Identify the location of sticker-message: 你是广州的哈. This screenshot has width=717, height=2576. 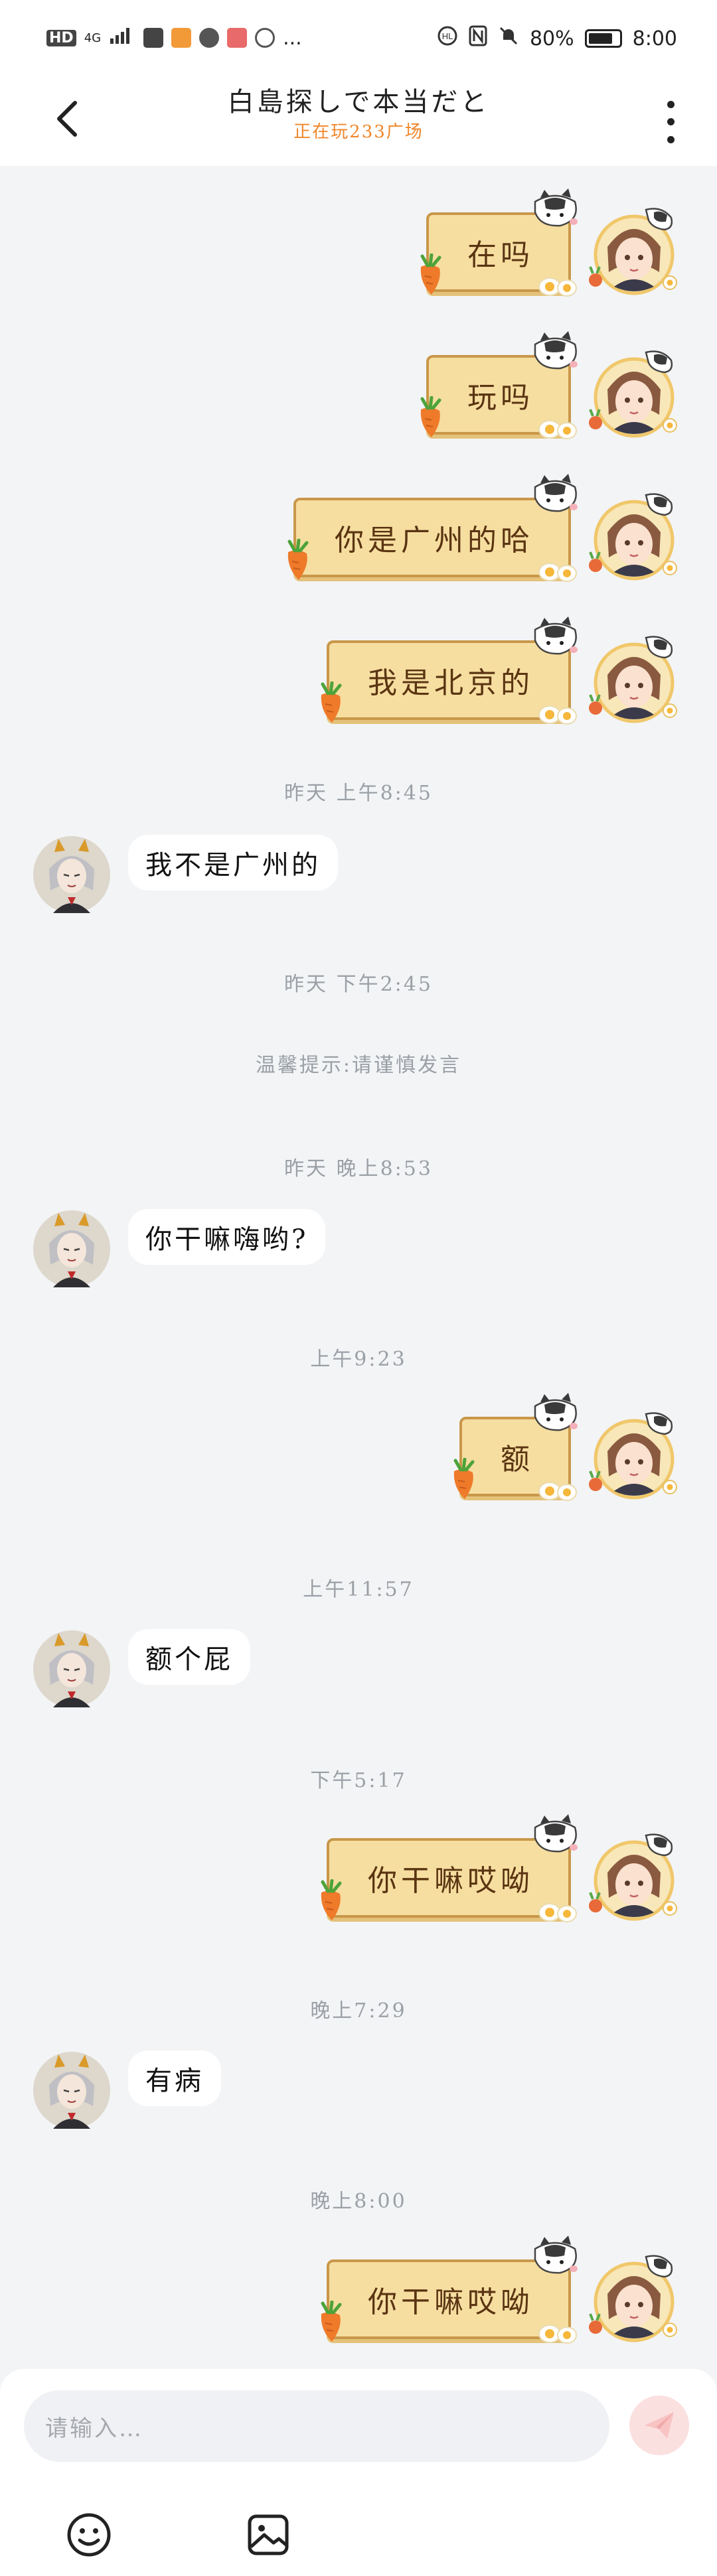
(432, 529).